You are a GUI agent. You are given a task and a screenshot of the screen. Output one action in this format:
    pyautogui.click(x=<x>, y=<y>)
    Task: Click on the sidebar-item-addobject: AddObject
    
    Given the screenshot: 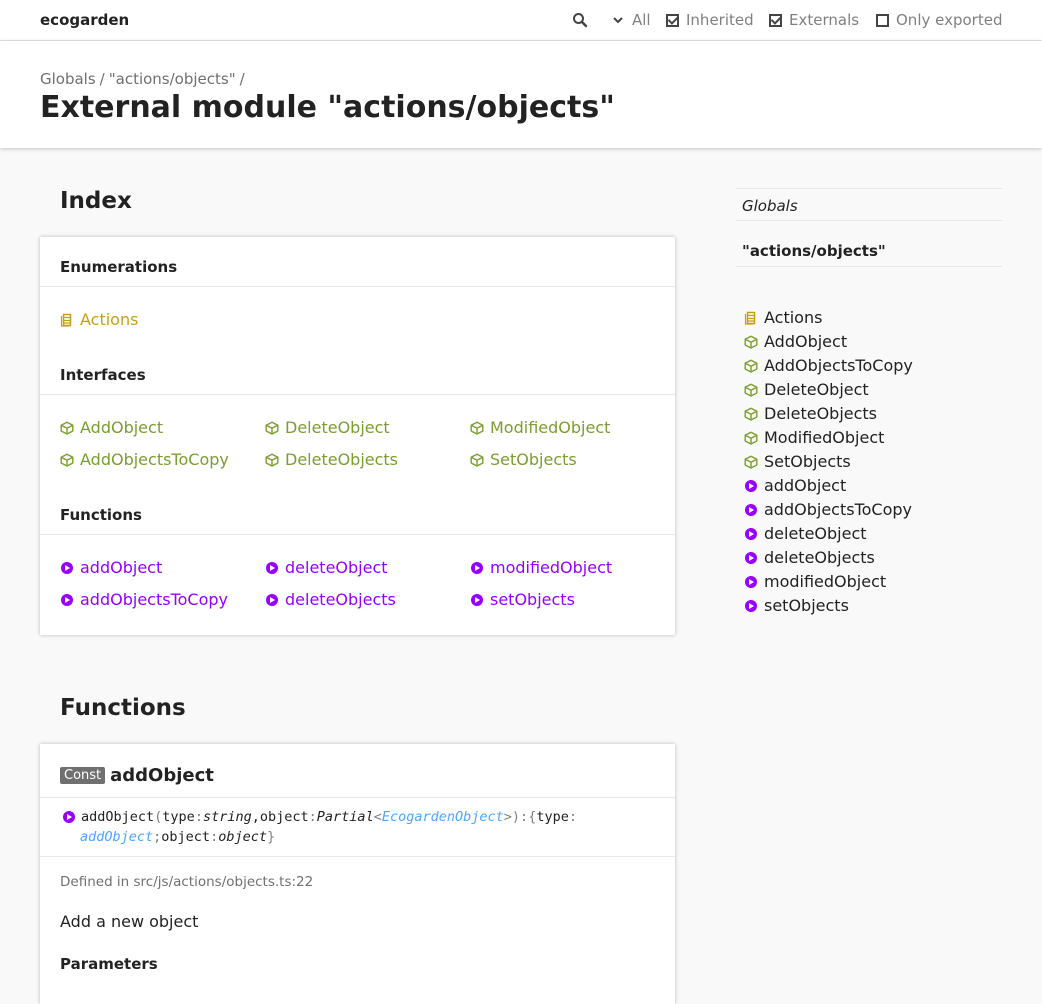 What is the action you would take?
    pyautogui.click(x=795, y=341)
    